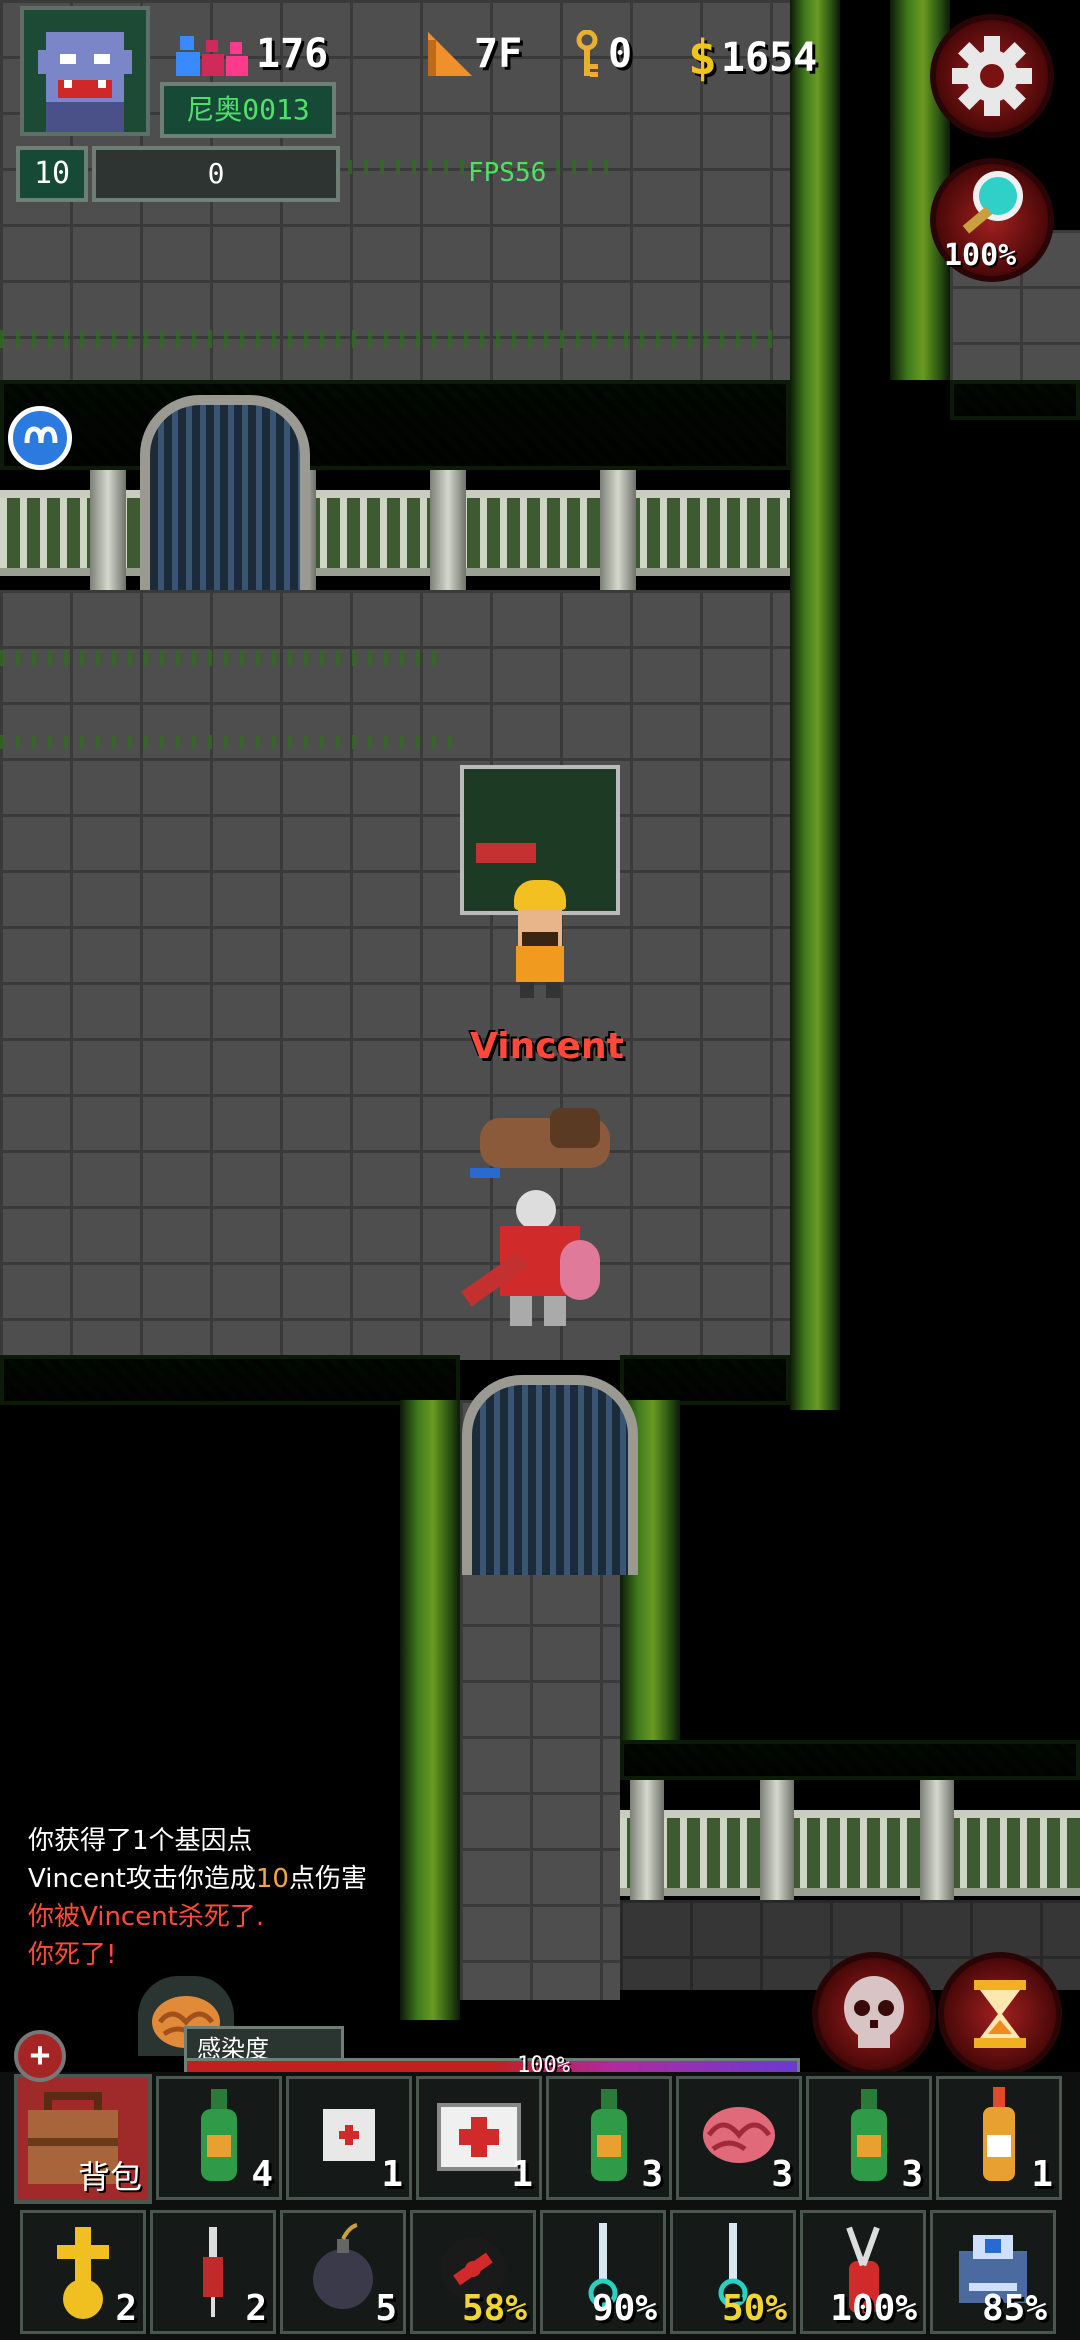 Image resolution: width=1080 pixels, height=2340 pixels. What do you see at coordinates (992, 202) in the screenshot?
I see `magnifier-icon` at bounding box center [992, 202].